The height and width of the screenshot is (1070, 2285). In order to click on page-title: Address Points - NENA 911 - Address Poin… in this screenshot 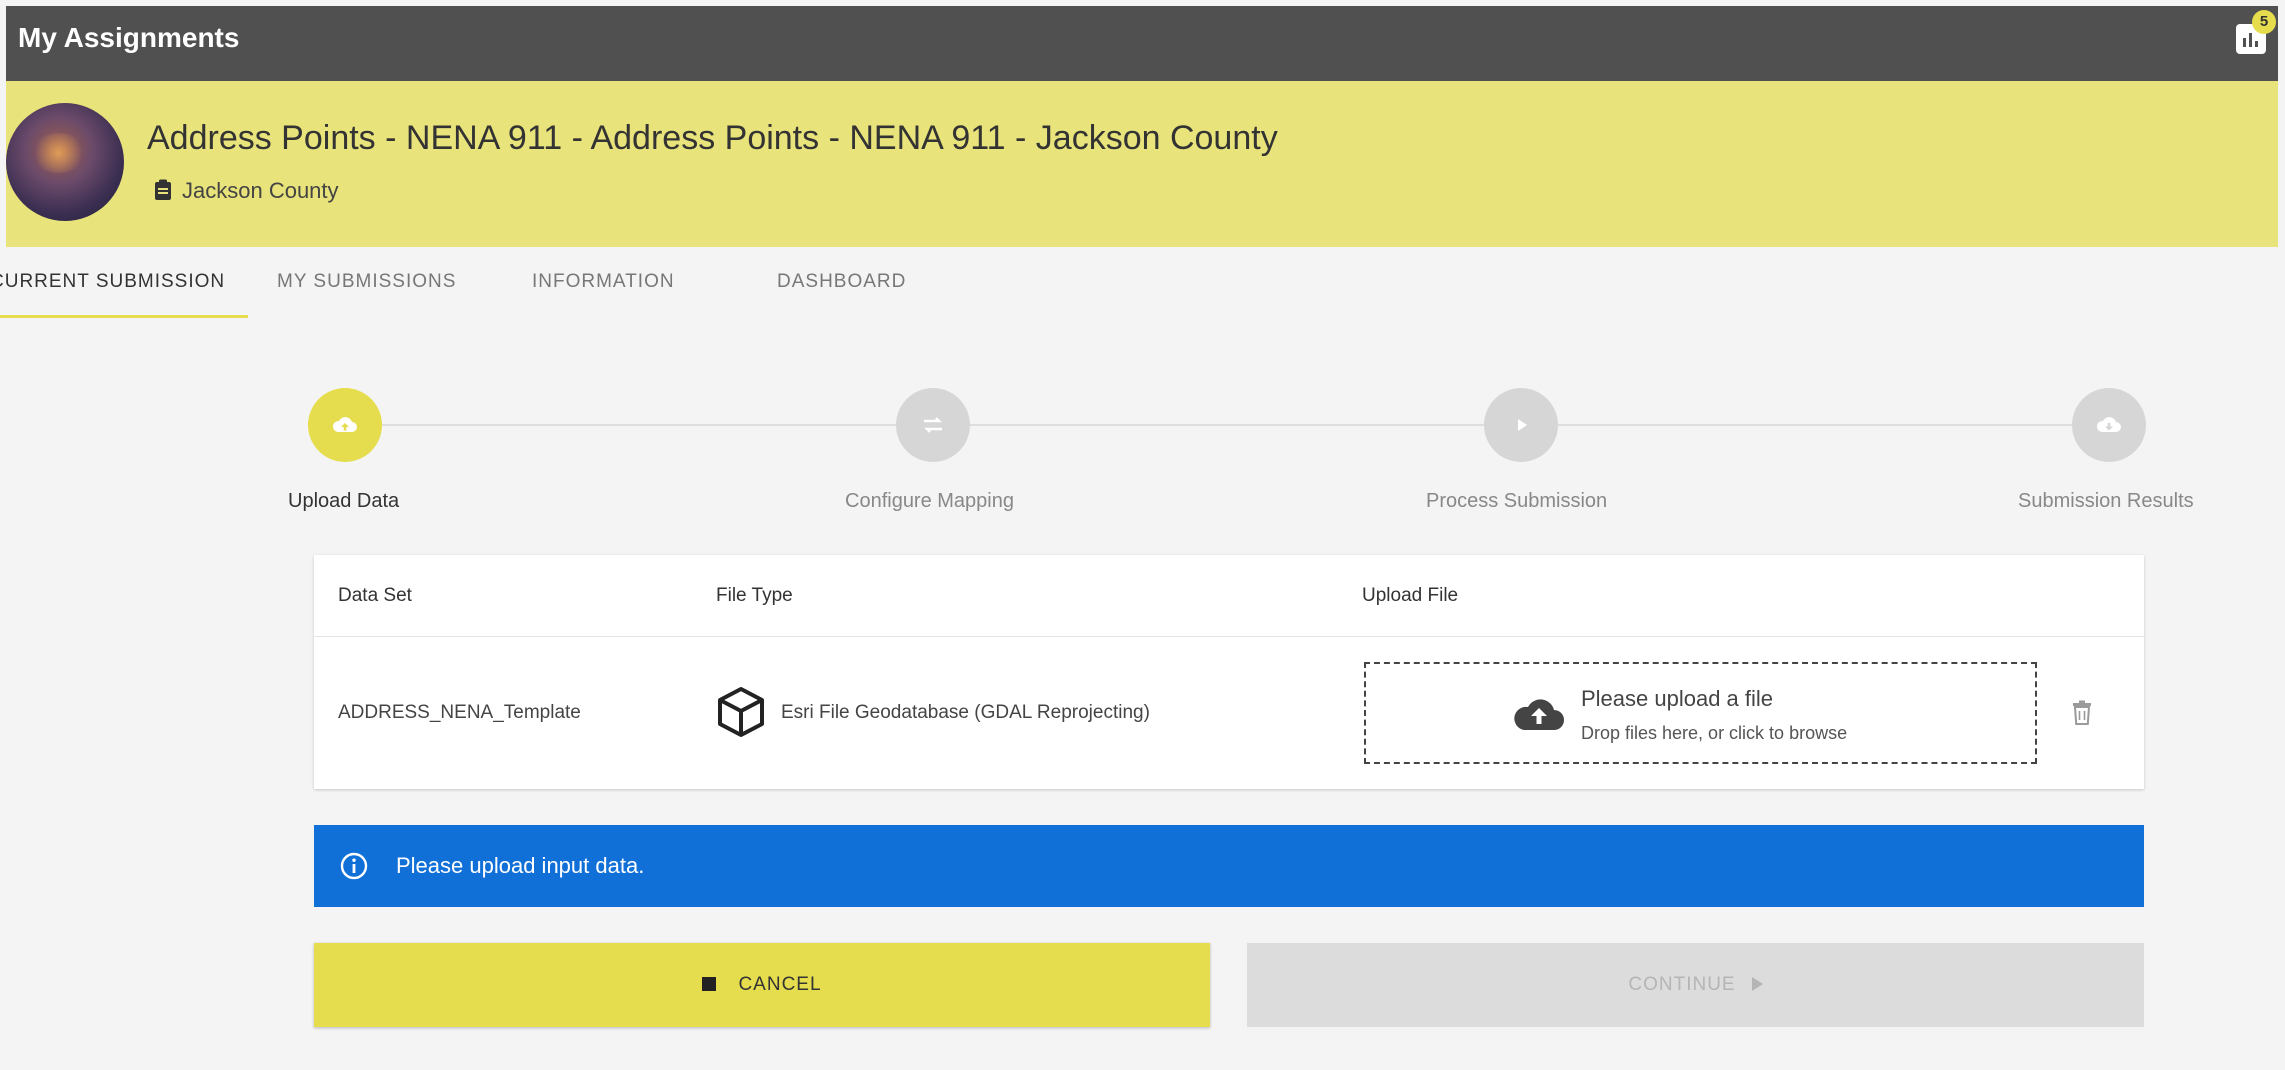, I will do `click(712, 138)`.